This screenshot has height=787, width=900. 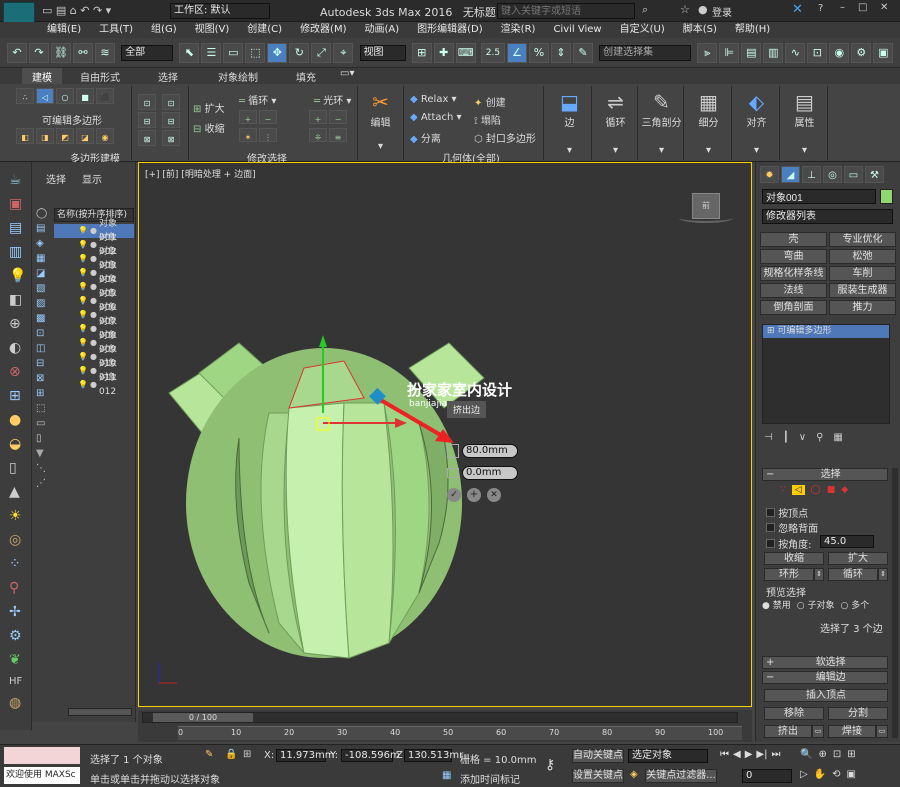 I want to click on place-icon: ⌖, so click(x=343, y=53).